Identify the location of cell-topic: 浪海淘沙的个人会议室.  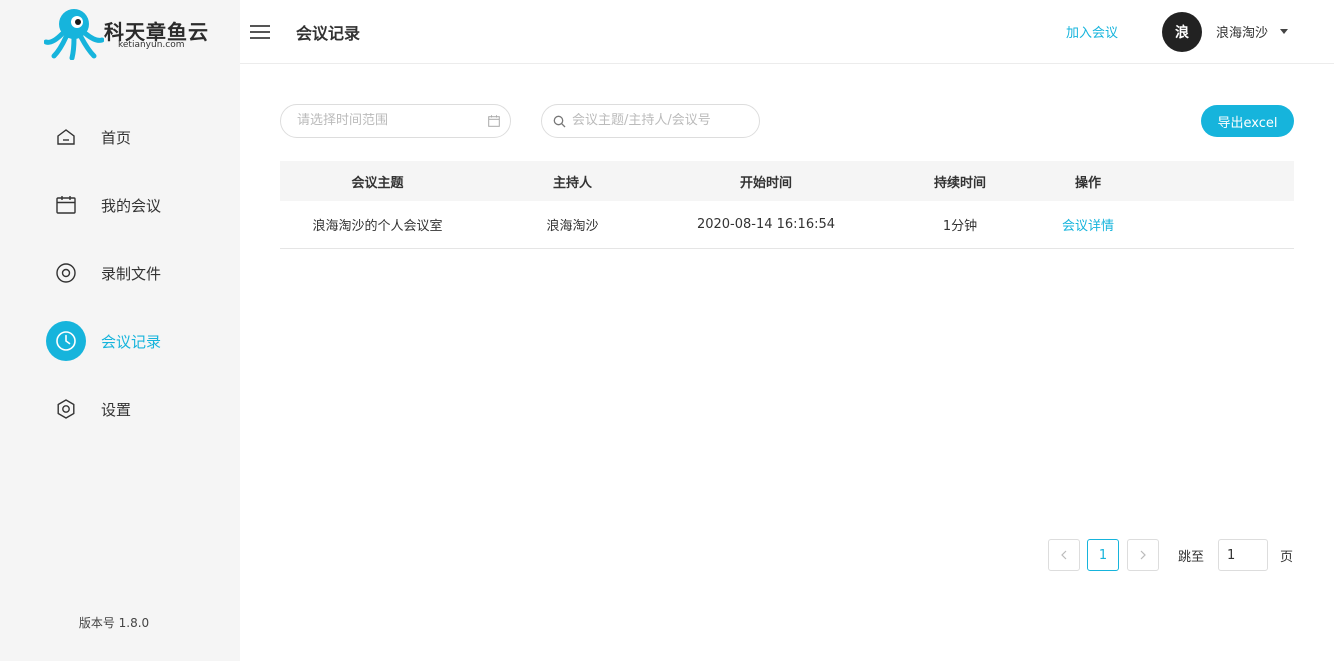
(377, 224).